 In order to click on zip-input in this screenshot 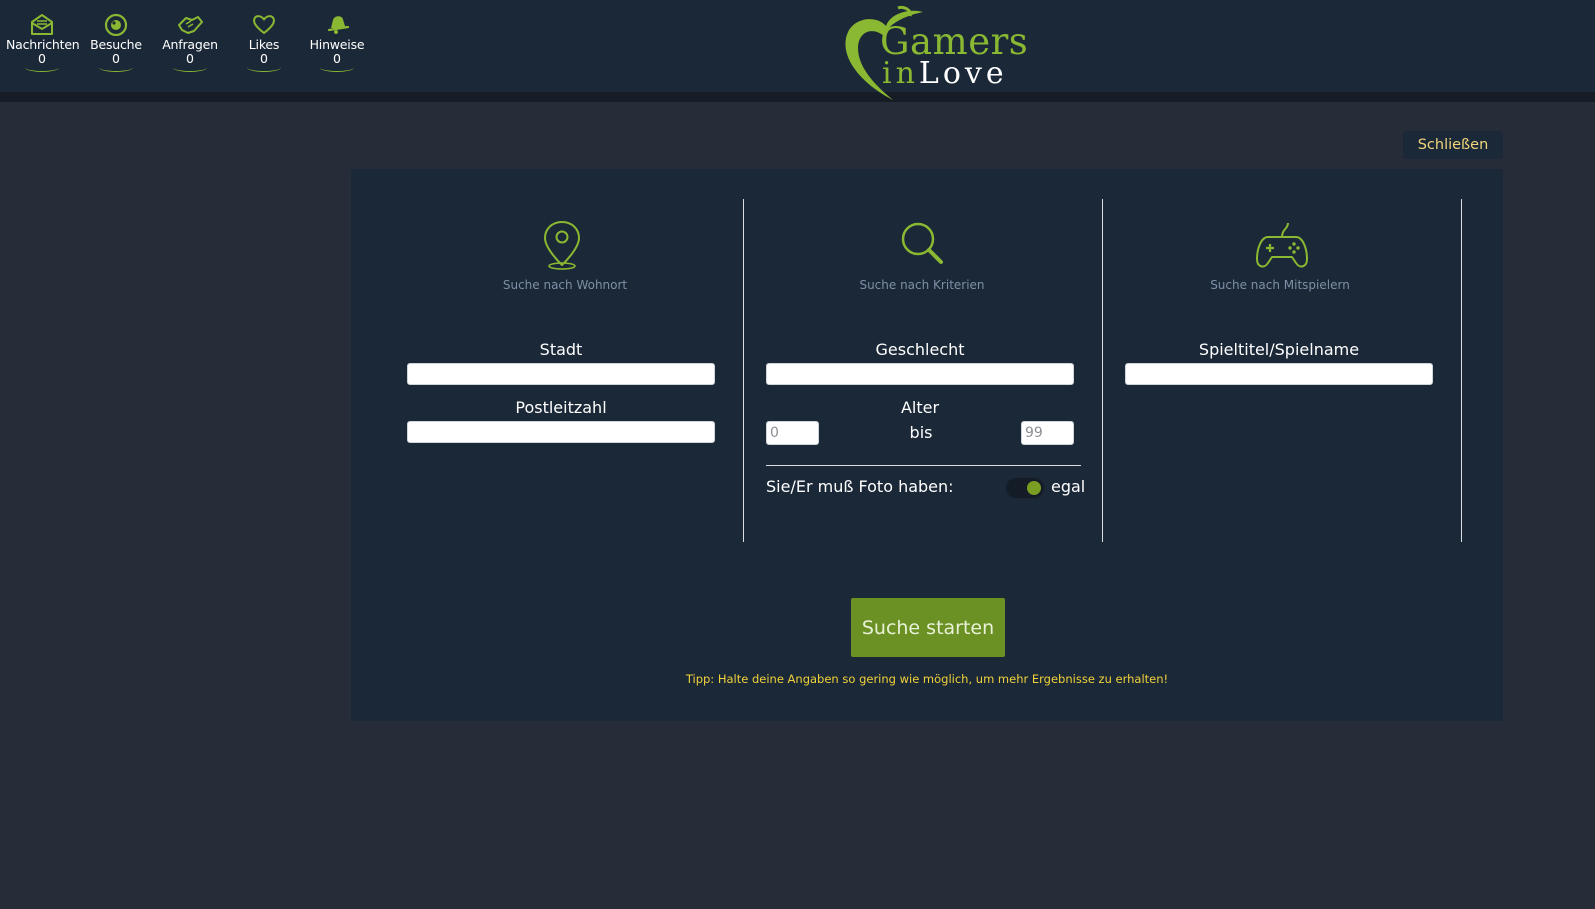, I will do `click(561, 432)`.